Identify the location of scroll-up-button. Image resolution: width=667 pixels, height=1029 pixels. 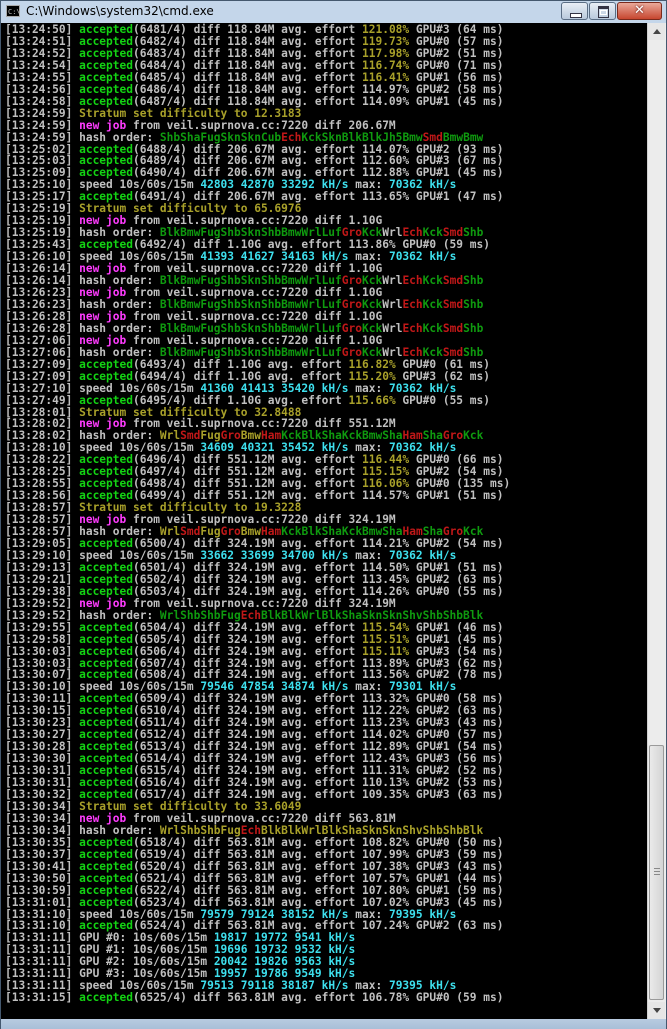
(656, 31).